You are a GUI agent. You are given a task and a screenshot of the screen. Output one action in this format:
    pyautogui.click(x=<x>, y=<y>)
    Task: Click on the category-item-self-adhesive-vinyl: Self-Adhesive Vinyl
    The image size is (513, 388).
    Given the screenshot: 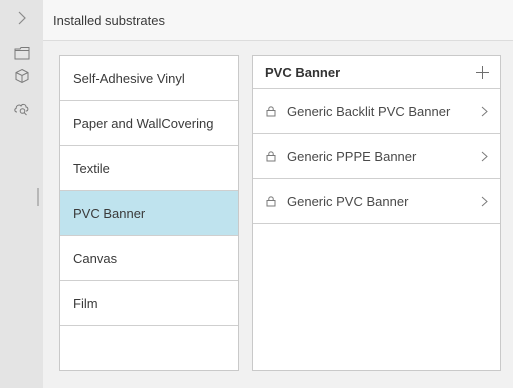 What is the action you would take?
    pyautogui.click(x=149, y=78)
    